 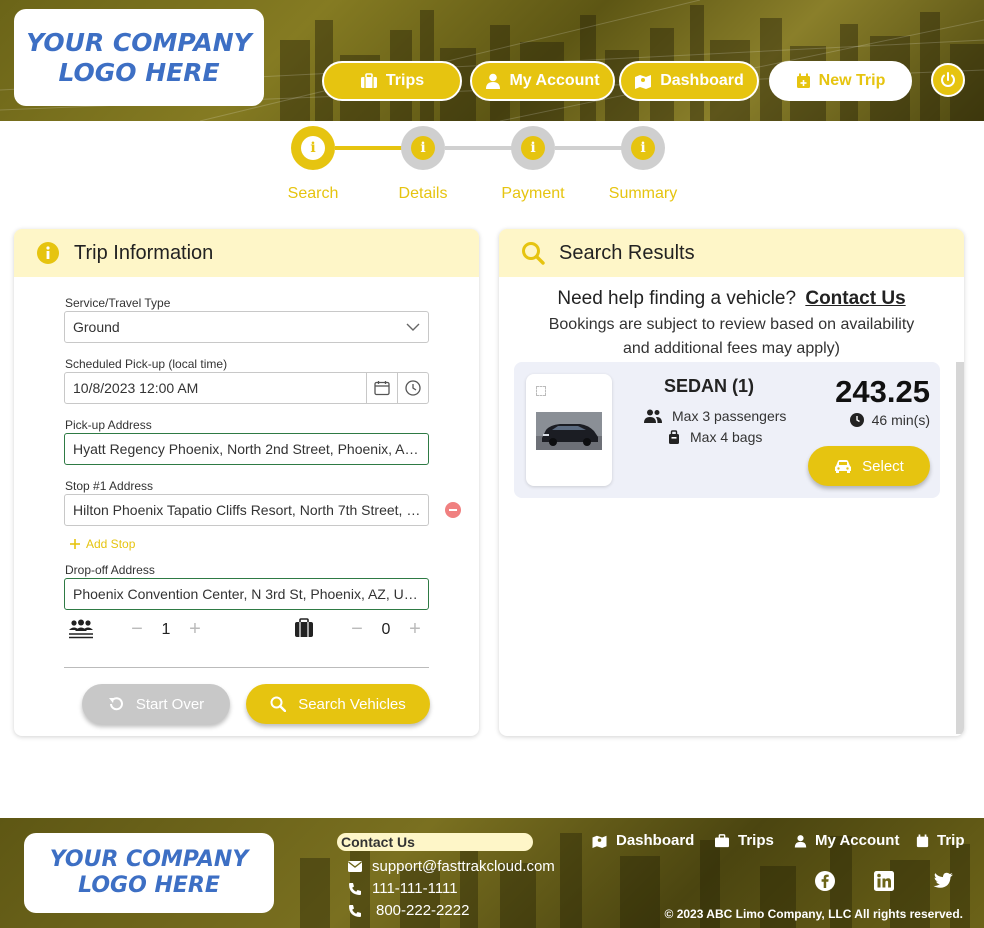 I want to click on footer-nav-trip: Trip, so click(x=940, y=840).